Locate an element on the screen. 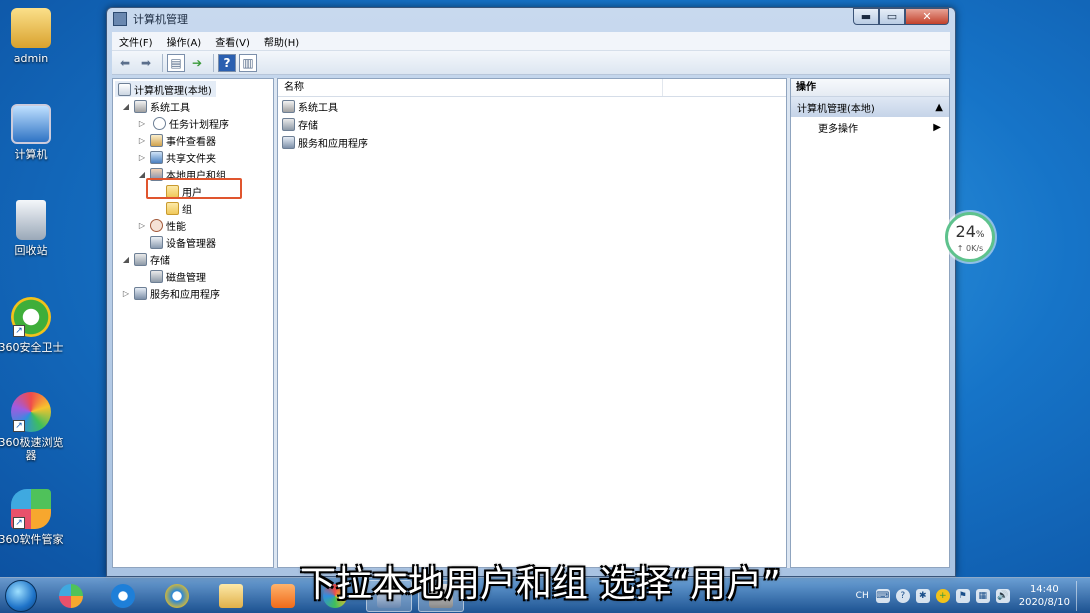 The width and height of the screenshot is (1090, 613). tree-item-event-viewer: ▷ 事件查看器 is located at coordinates (176, 140).